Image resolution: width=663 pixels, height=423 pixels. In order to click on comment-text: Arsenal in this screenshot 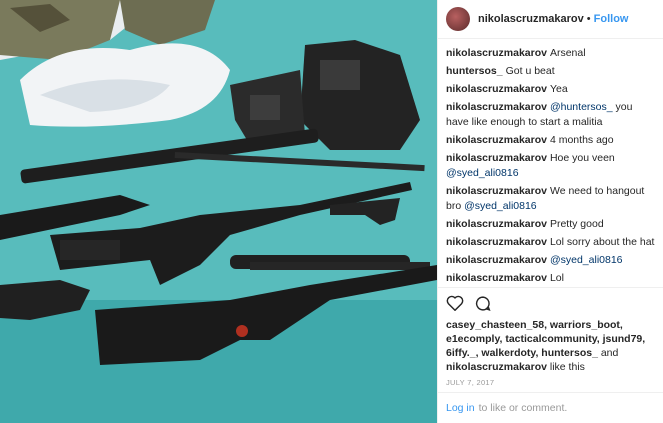, I will do `click(567, 53)`.